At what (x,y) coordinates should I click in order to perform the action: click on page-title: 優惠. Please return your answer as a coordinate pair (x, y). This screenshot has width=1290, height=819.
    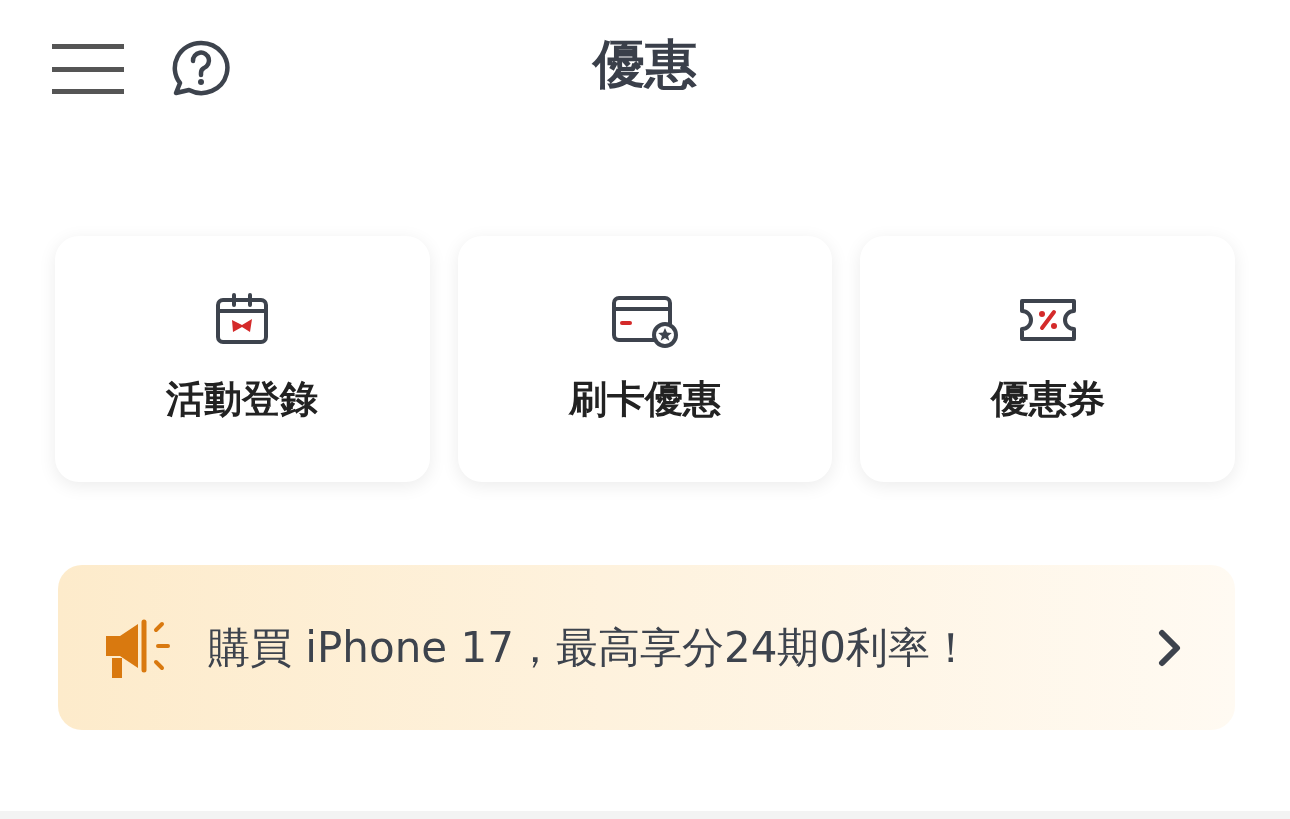
    Looking at the image, I should click on (645, 64).